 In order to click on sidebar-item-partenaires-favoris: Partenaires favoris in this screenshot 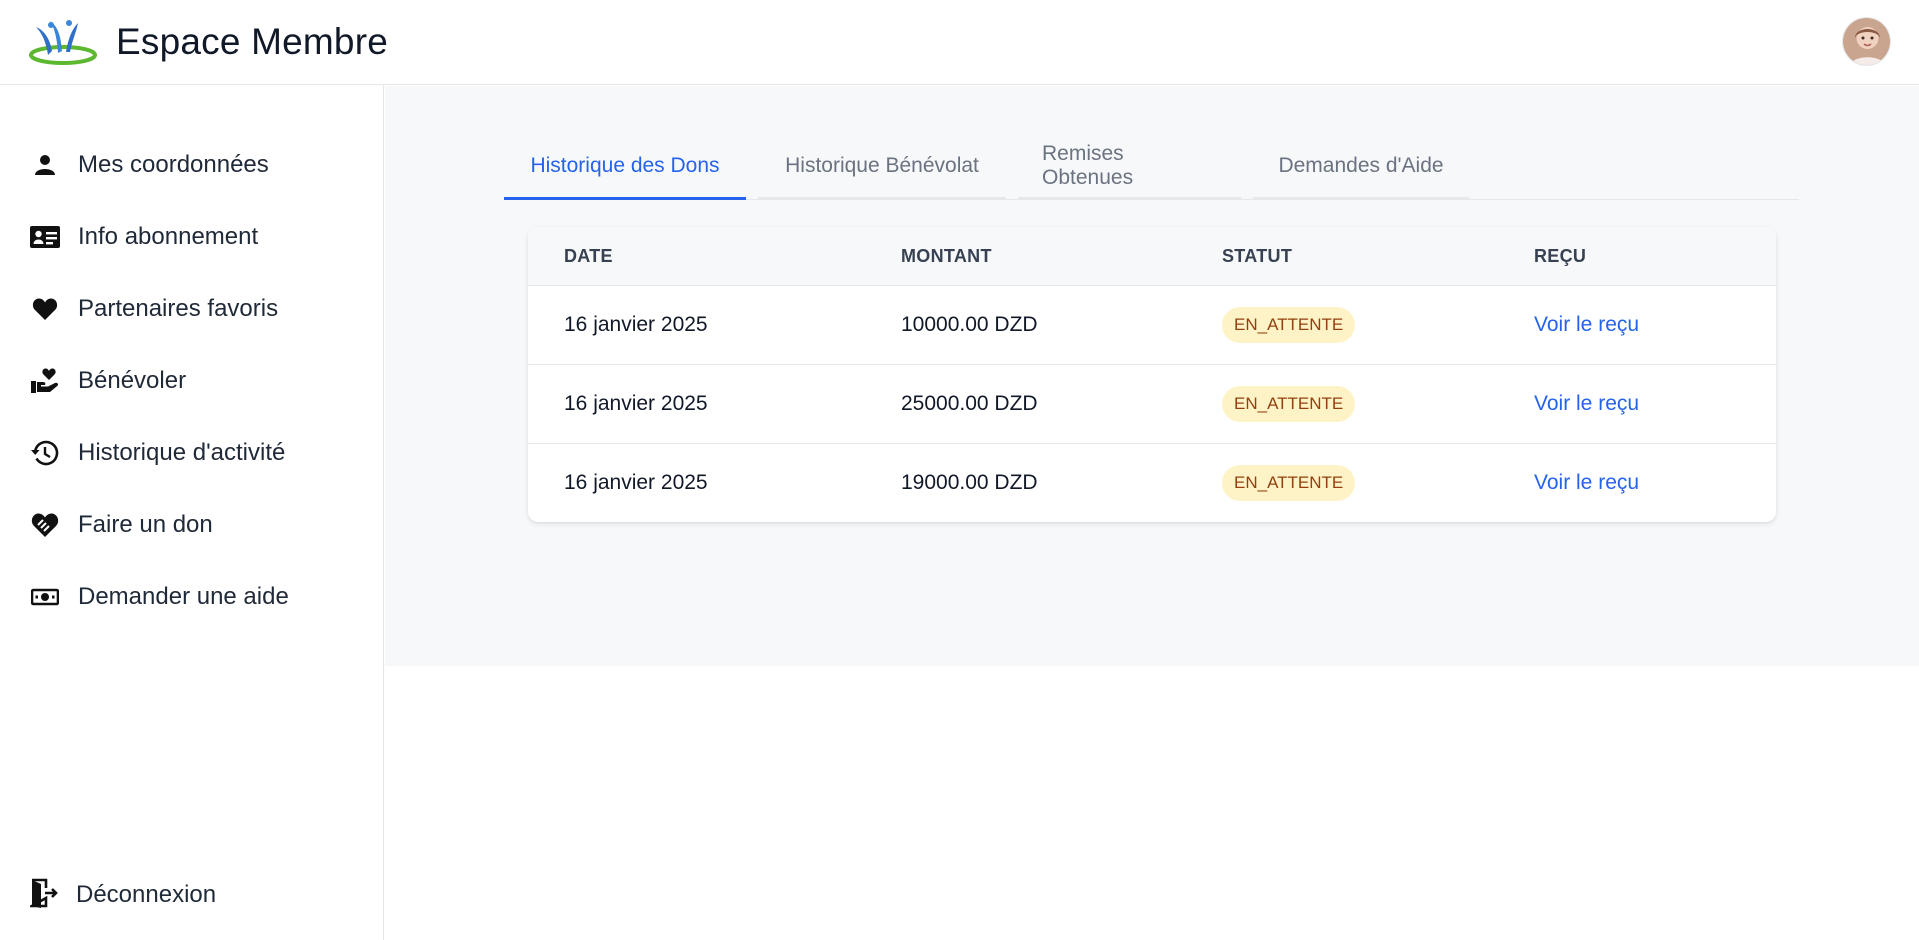, I will do `click(191, 309)`.